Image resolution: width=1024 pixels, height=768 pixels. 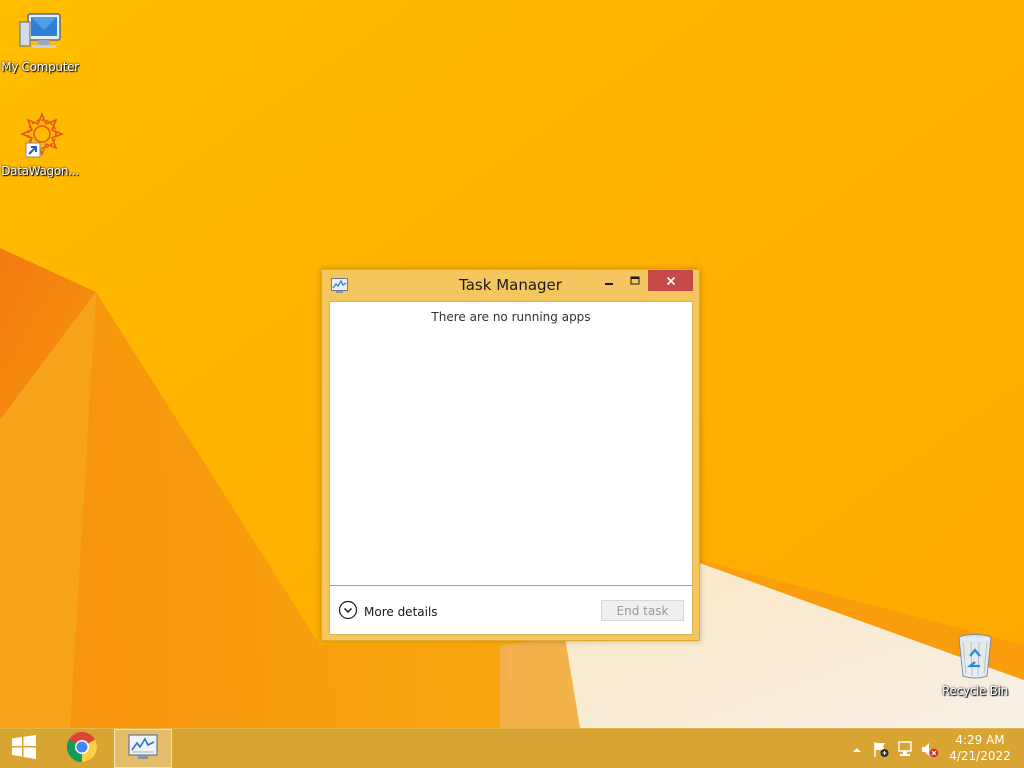 What do you see at coordinates (642, 610) in the screenshot?
I see `end-task-button: End task` at bounding box center [642, 610].